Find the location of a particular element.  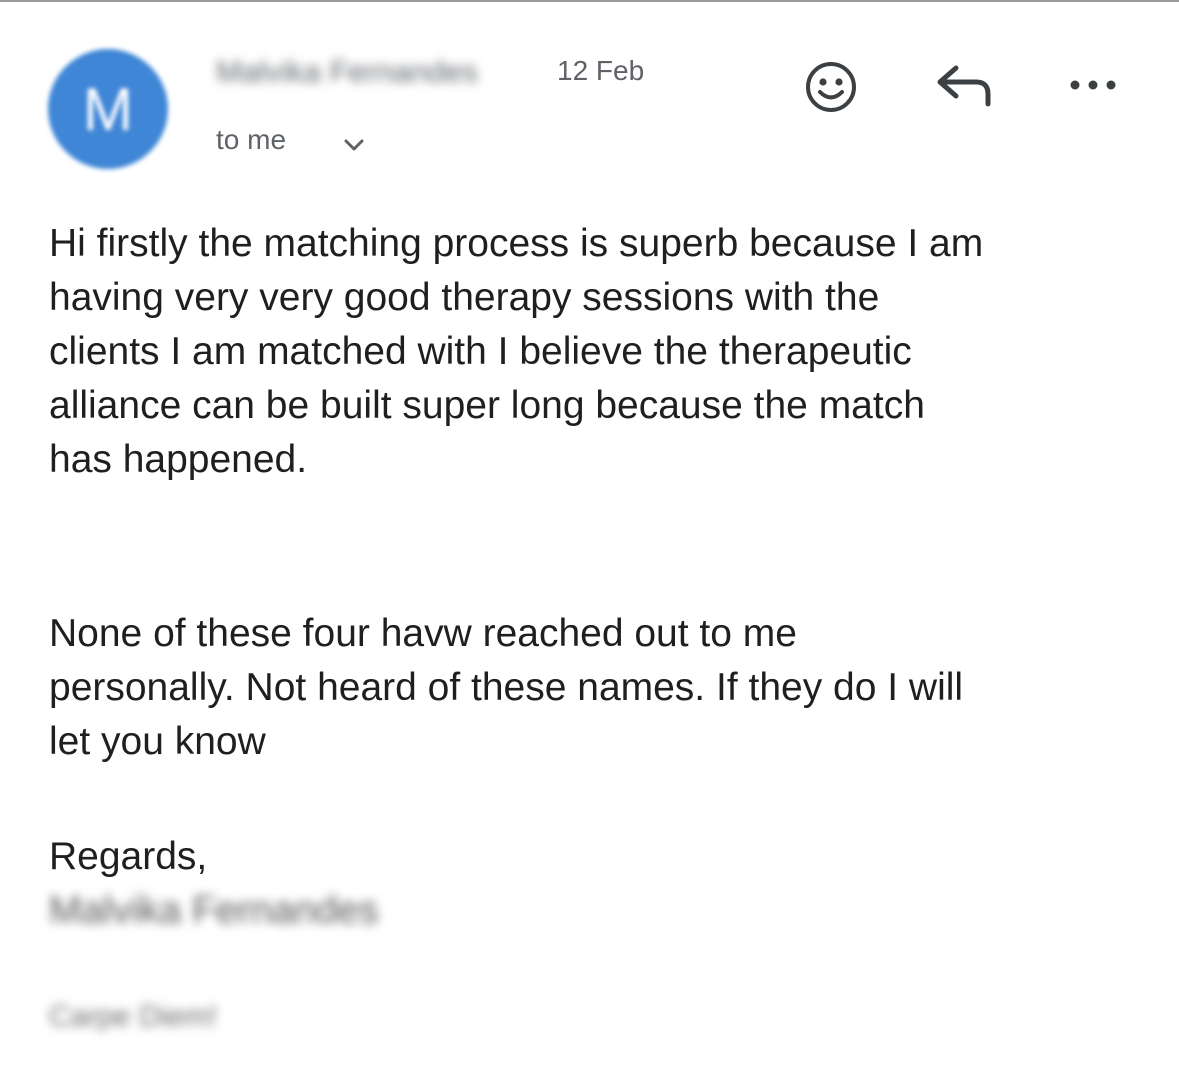

signature-tagline: Carpe Diem! is located at coordinates (133, 1016).